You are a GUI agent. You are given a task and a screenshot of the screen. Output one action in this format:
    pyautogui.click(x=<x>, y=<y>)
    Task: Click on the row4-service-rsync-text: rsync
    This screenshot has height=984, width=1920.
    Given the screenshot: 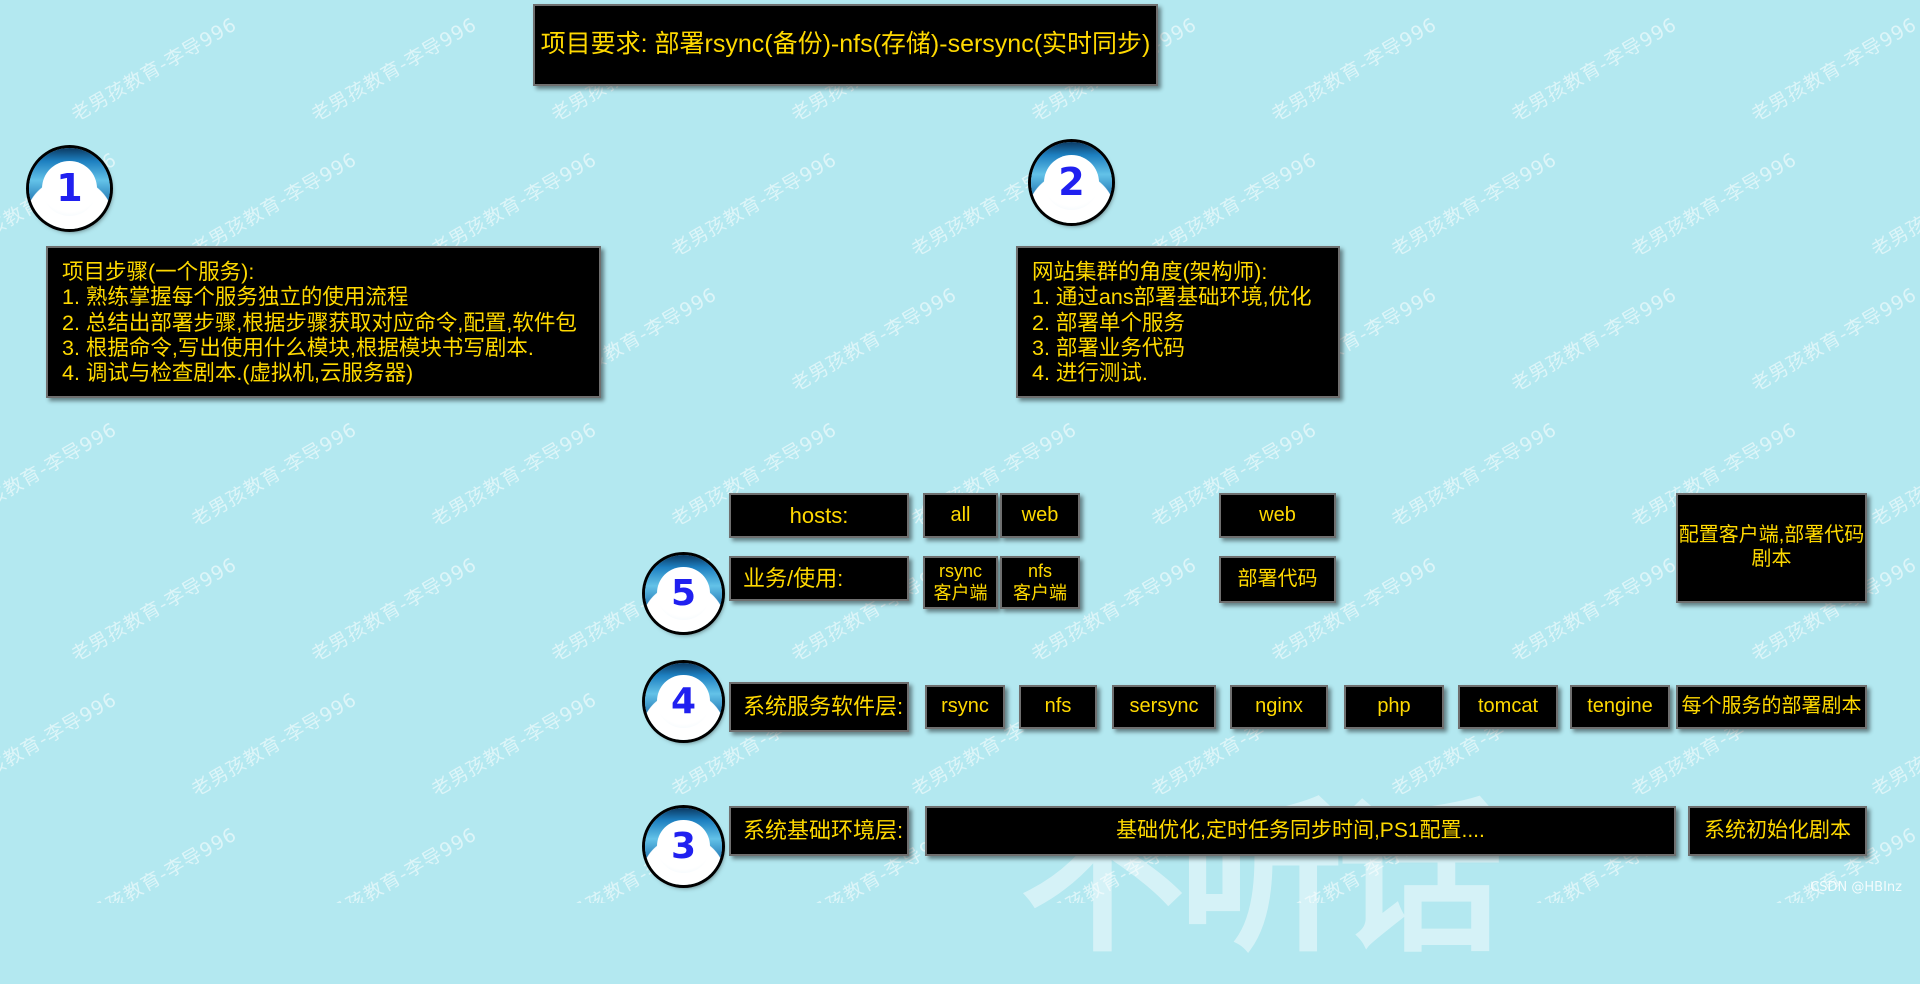 What is the action you would take?
    pyautogui.click(x=965, y=706)
    